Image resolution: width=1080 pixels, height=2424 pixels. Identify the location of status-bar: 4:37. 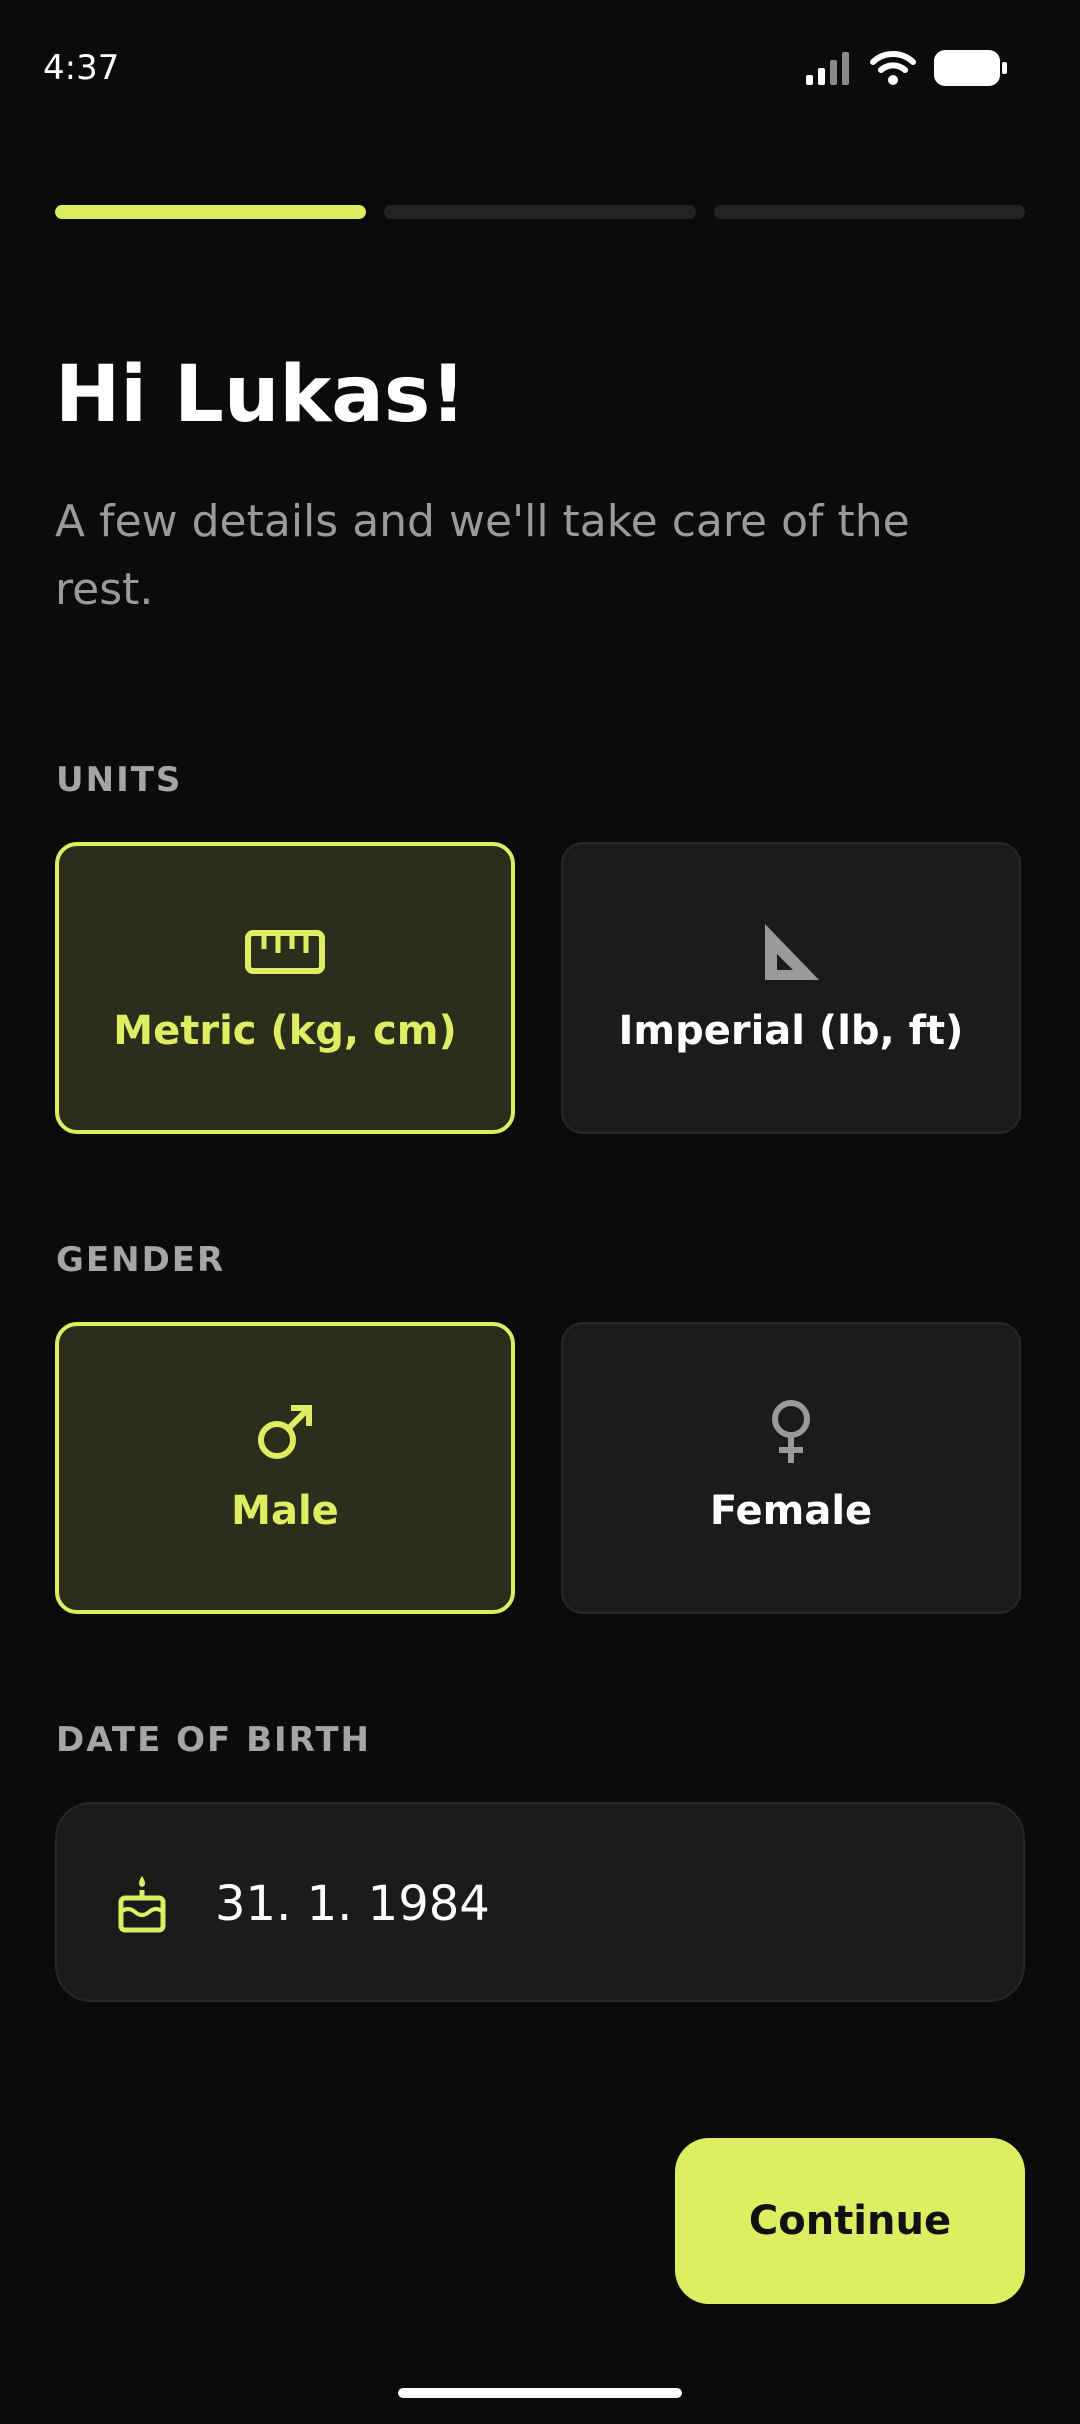
(540, 70).